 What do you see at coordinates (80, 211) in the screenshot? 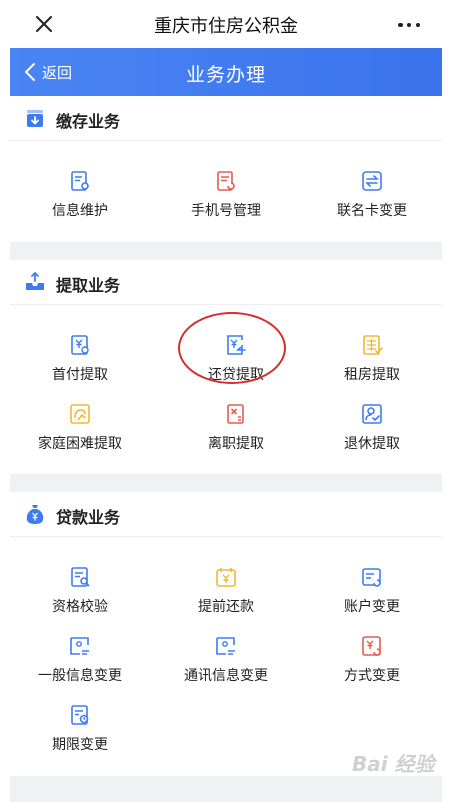
I see `deposit-item-info-label: 信息维护` at bounding box center [80, 211].